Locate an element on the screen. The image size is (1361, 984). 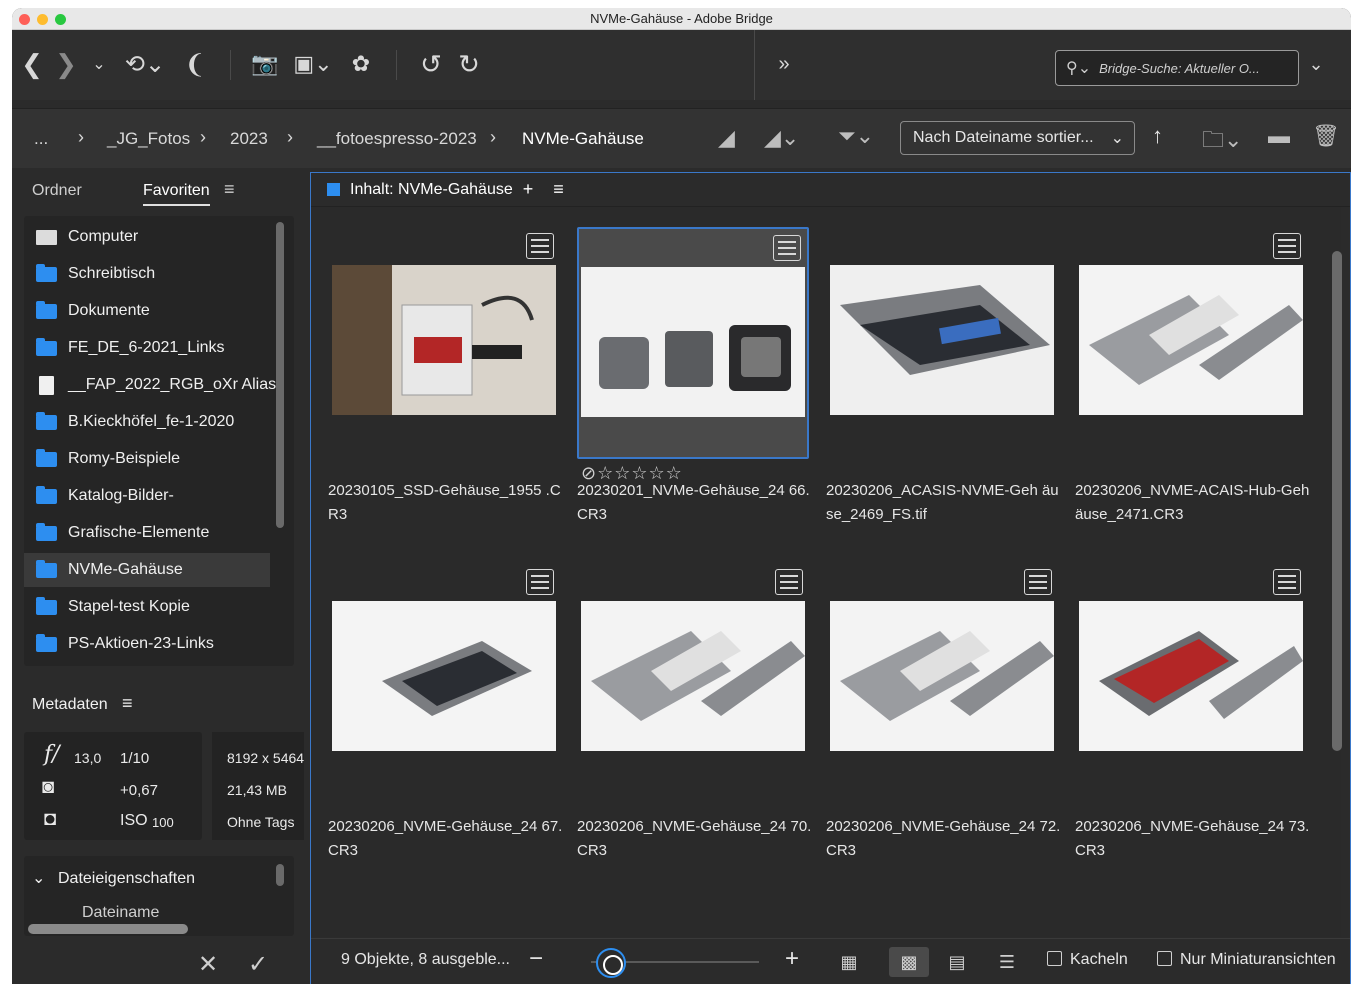
thumbnail-cell: 20230206_NVME-Gehäuse_24 72.CR3 is located at coordinates (943, 711).